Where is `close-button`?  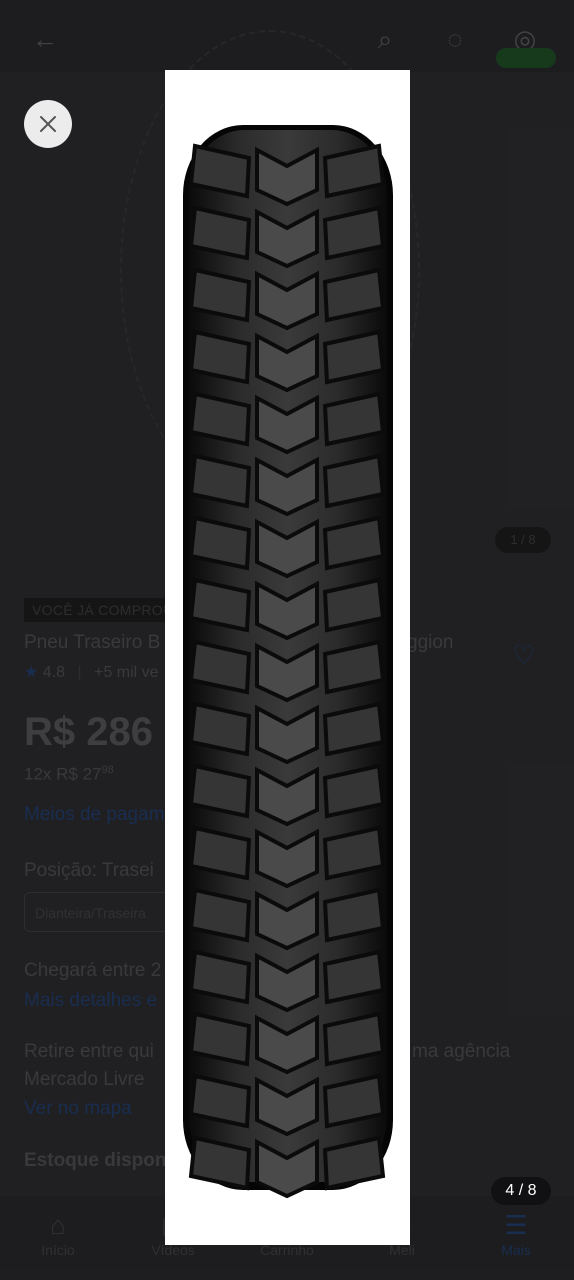 close-button is located at coordinates (48, 124).